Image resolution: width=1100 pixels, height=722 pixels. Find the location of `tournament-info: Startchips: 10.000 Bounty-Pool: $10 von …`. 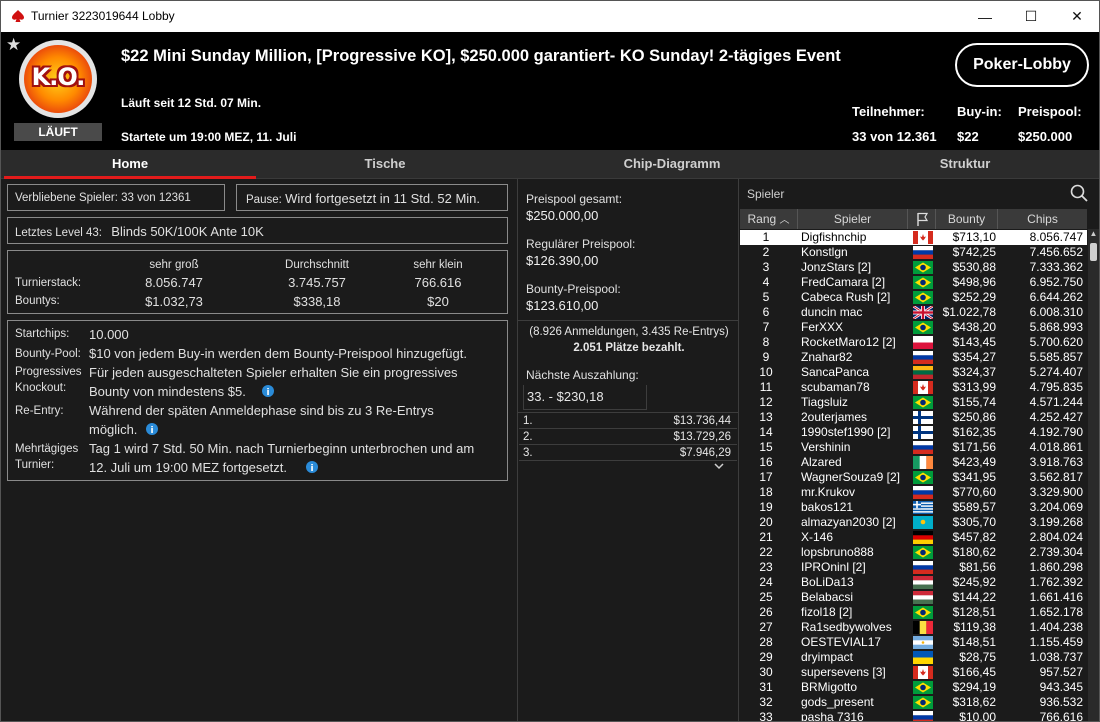

tournament-info: Startchips: 10.000 Bounty-Pool: $10 von … is located at coordinates (257, 400).